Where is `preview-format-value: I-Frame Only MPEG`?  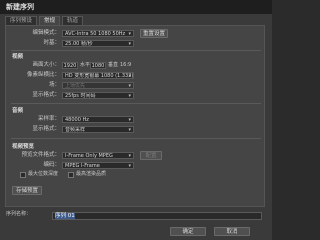 preview-format-value: I-Frame Only MPEG is located at coordinates (89, 156).